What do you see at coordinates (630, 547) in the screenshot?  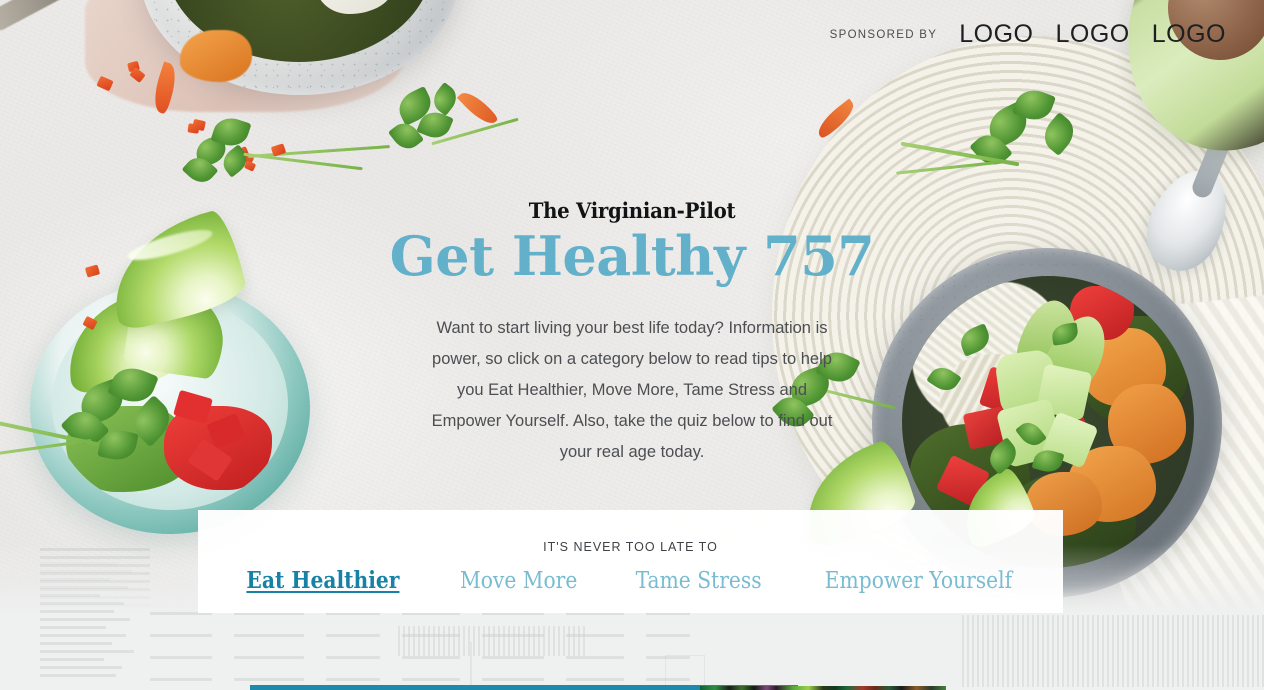 I see `nav-kicker-label: IT'S NEVER TOO LATE TO` at bounding box center [630, 547].